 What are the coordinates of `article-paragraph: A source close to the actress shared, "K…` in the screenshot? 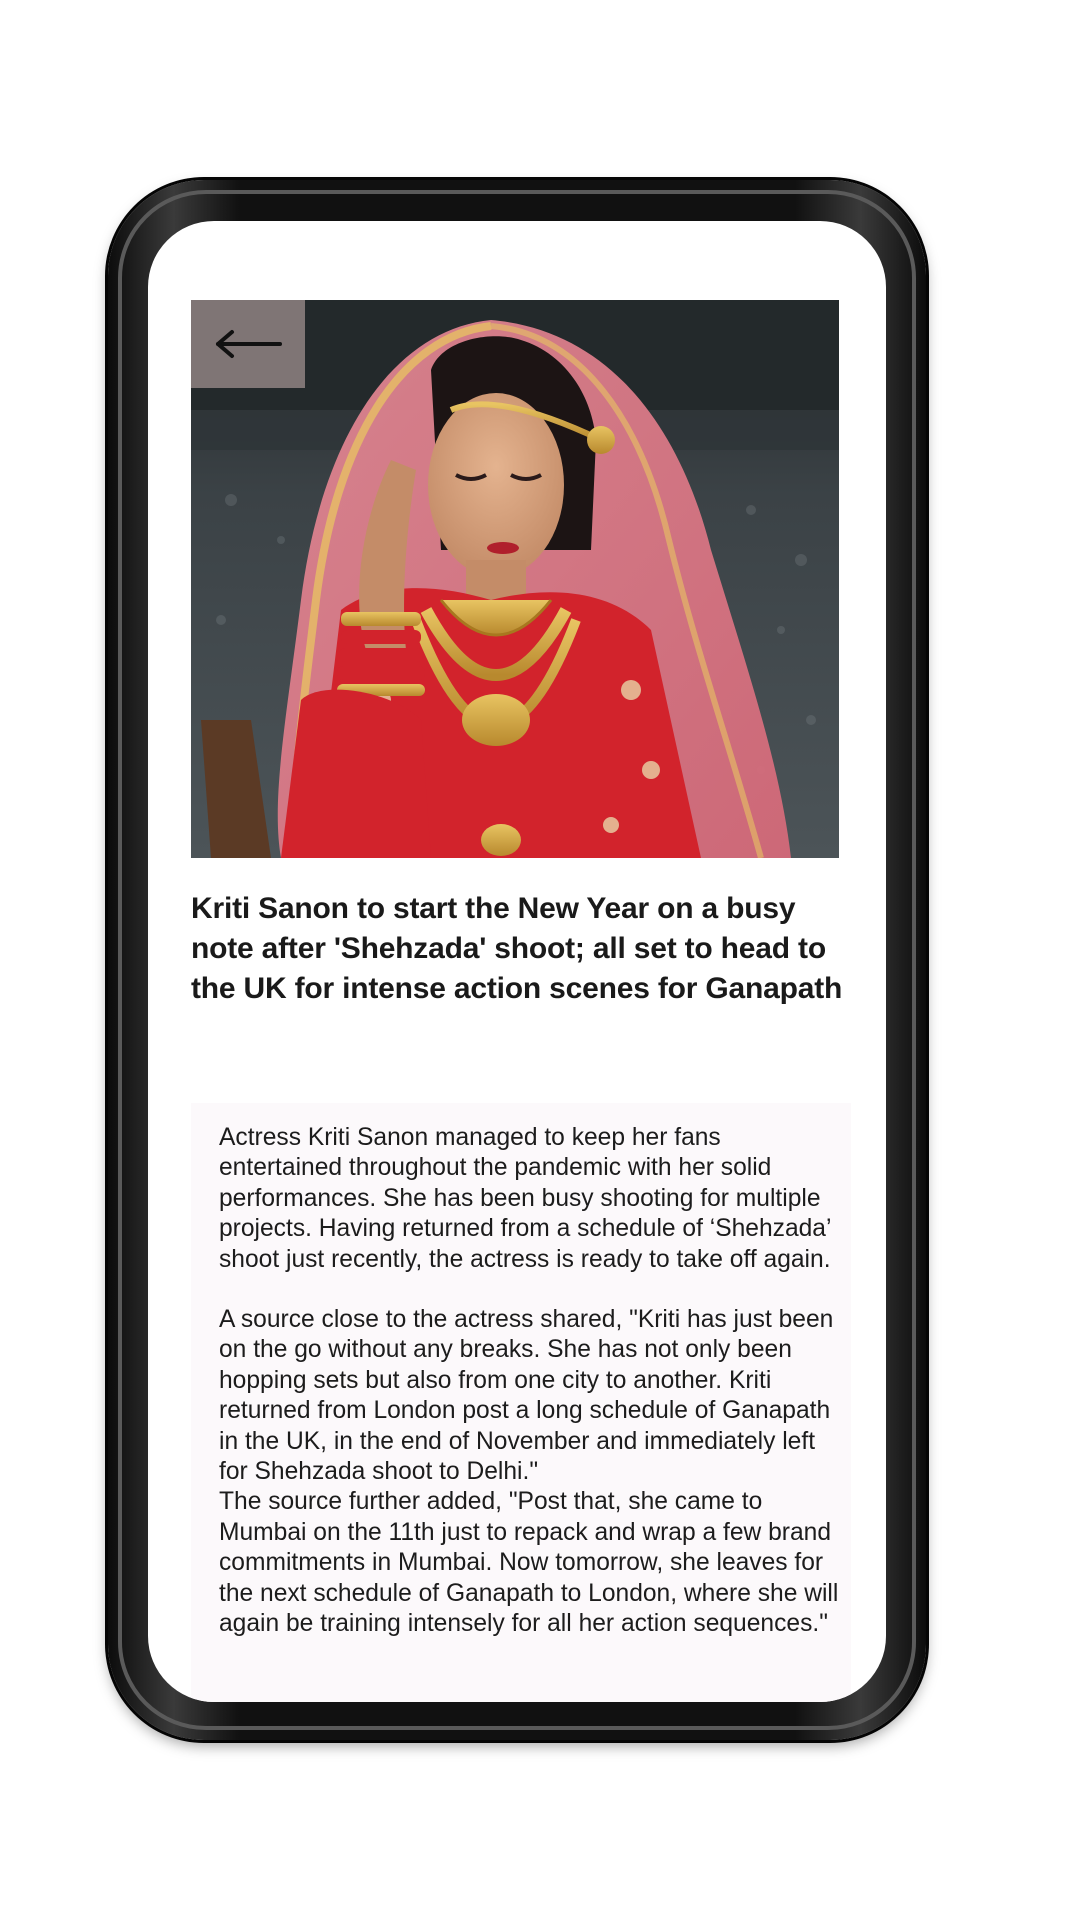 It's located at (529, 1472).